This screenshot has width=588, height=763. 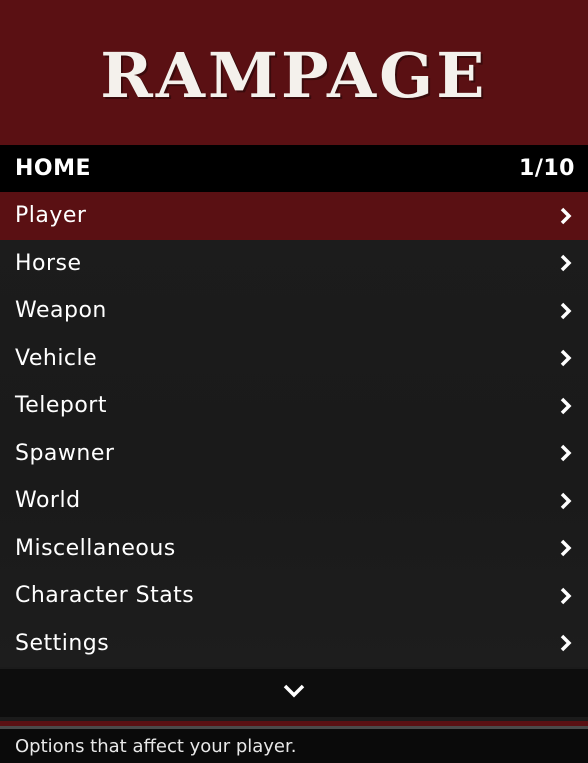 I want to click on chevron-down-icon, so click(x=294, y=693).